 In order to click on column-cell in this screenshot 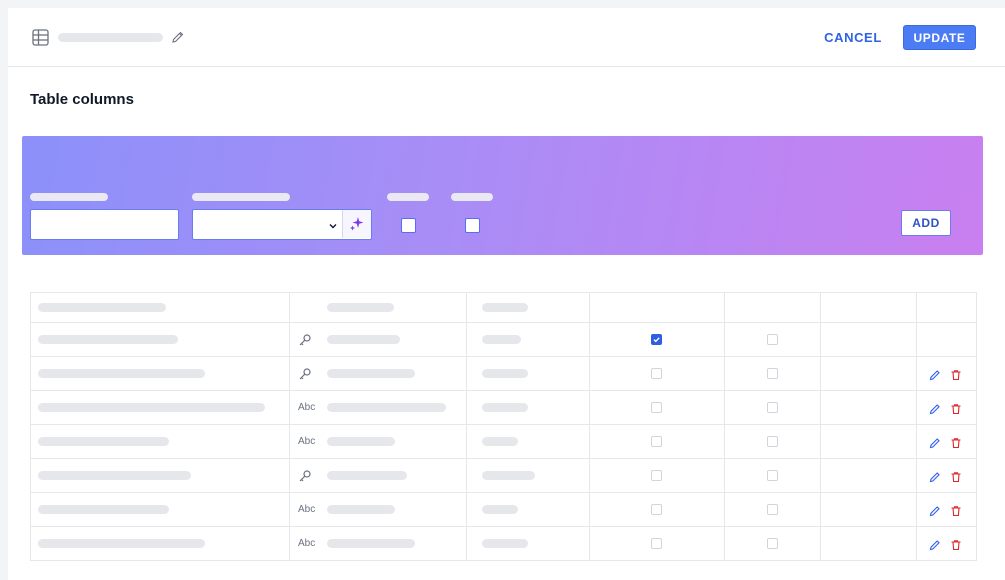, I will do `click(378, 373)`.